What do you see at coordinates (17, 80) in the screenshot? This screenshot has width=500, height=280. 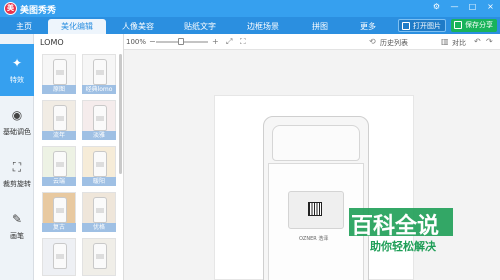 I see `tool-label: 特效` at bounding box center [17, 80].